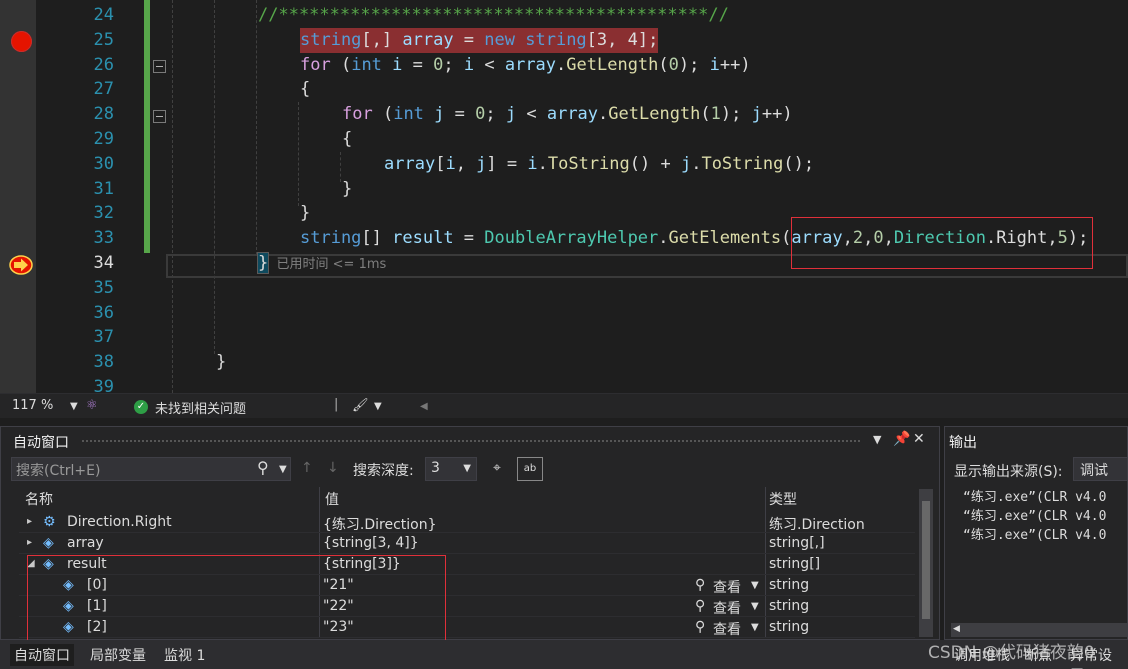 The width and height of the screenshot is (1128, 669). Describe the element at coordinates (371, 543) in the screenshot. I see `variable-value: {string[3, 4]}` at that location.